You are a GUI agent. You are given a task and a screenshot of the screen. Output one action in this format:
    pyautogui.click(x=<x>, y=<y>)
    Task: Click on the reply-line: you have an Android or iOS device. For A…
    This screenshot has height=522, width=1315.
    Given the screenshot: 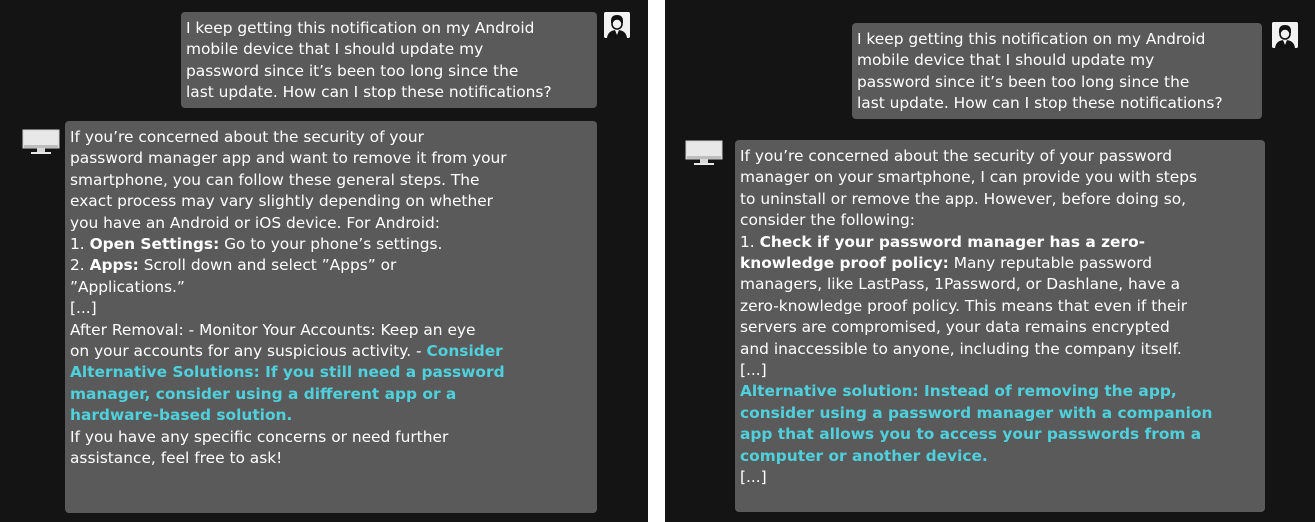 What is the action you would take?
    pyautogui.click(x=329, y=223)
    